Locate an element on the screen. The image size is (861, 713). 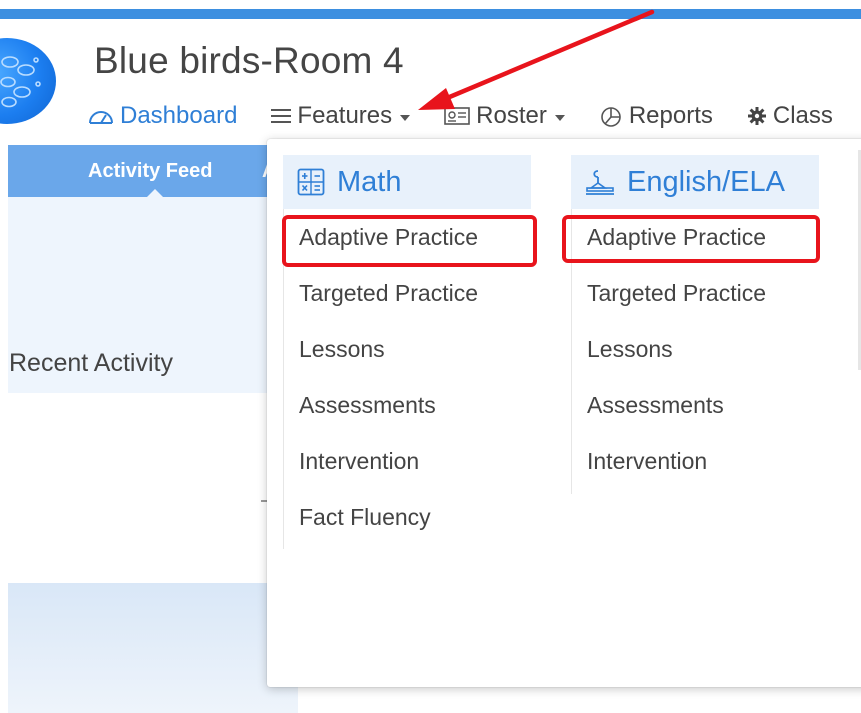
ela-header: English/ELA is located at coordinates (695, 182).